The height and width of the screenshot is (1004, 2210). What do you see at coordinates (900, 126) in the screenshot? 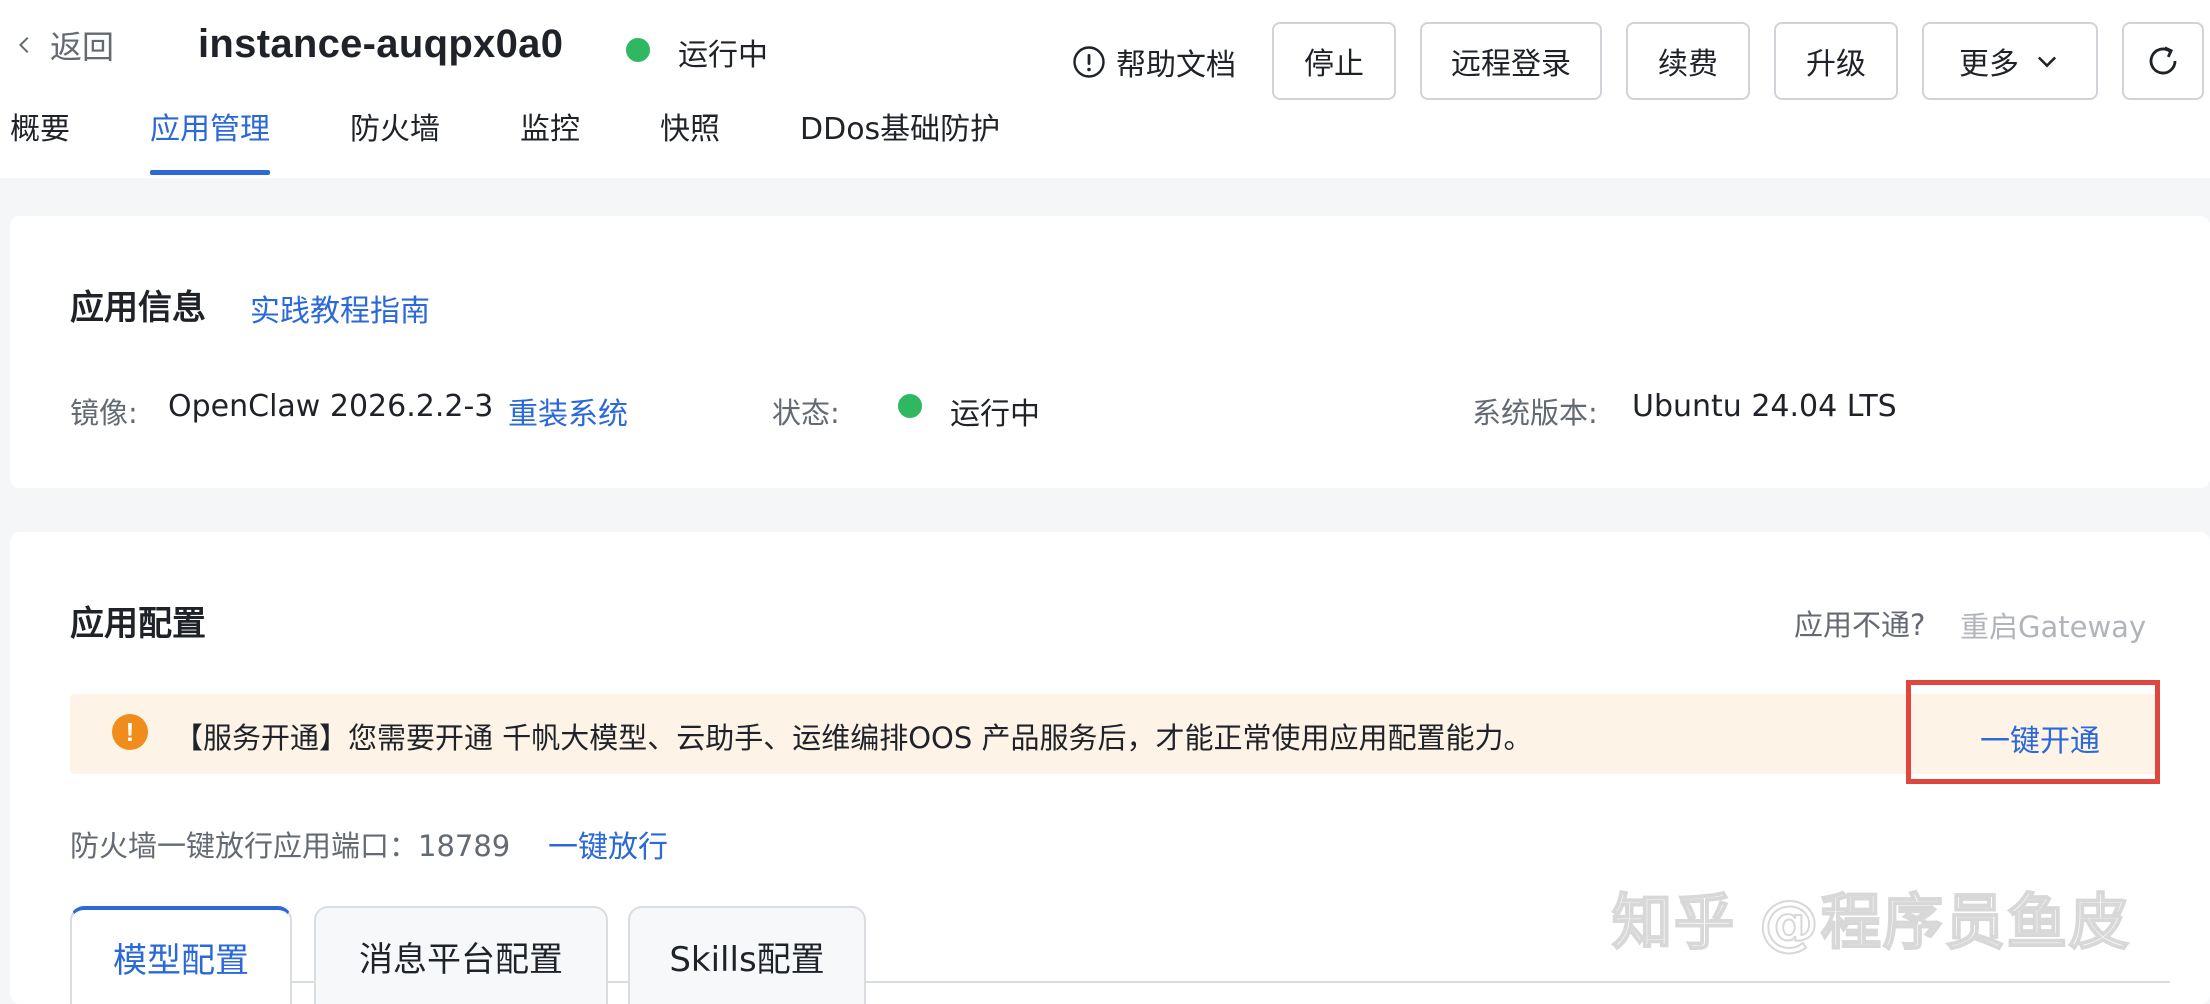
I see `tab-ddos-protection: DDos基础防护` at bounding box center [900, 126].